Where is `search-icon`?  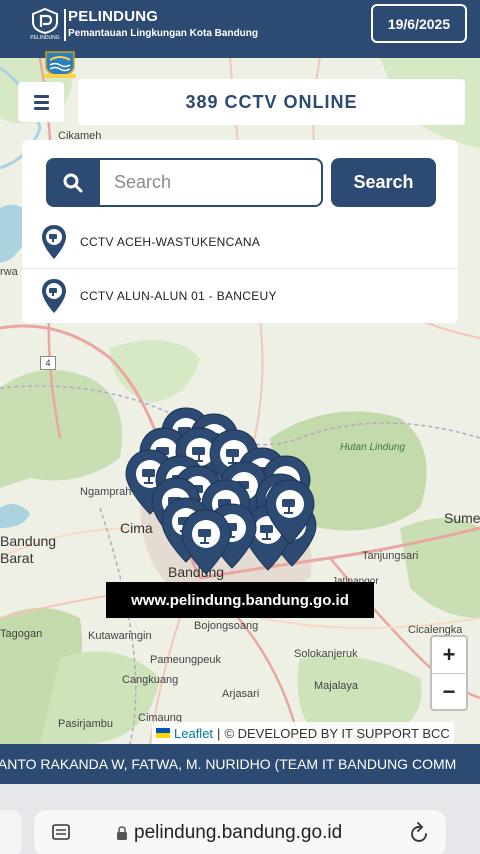
search-icon is located at coordinates (73, 182).